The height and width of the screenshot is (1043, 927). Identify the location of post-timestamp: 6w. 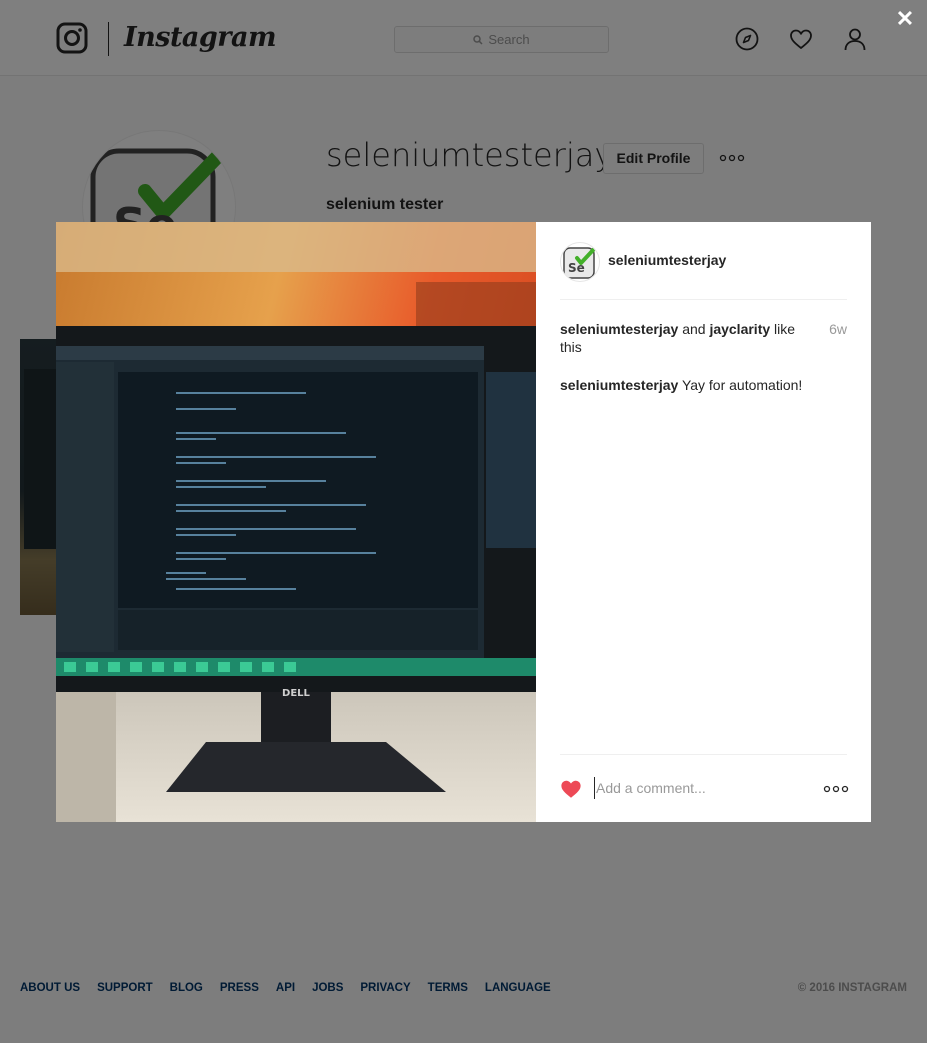
(838, 329).